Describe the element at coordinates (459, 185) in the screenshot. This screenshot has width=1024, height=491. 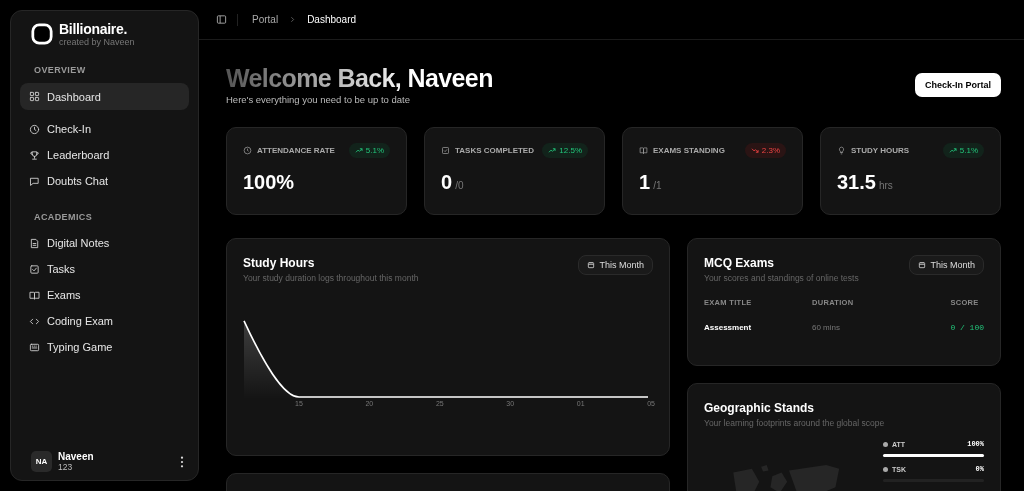
I see `stat-unit: /0` at that location.